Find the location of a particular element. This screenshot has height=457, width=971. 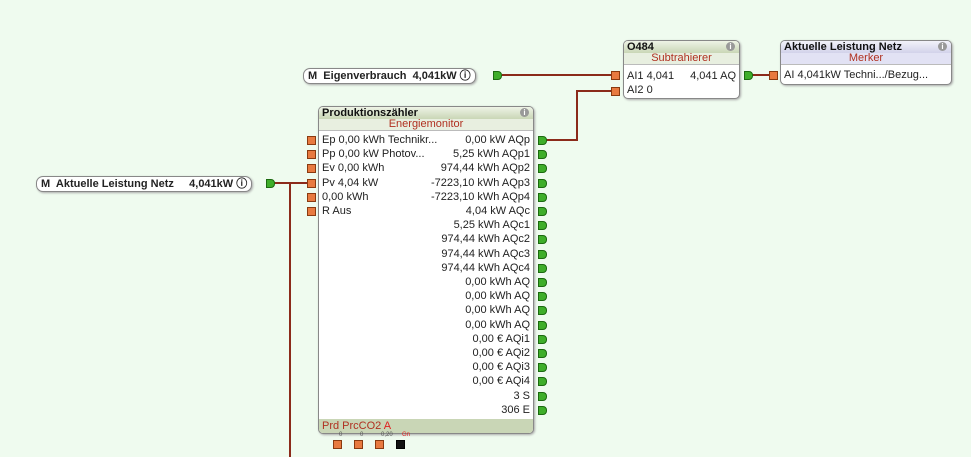

output-label: 5,25 kWh AQp1 is located at coordinates (491, 154).